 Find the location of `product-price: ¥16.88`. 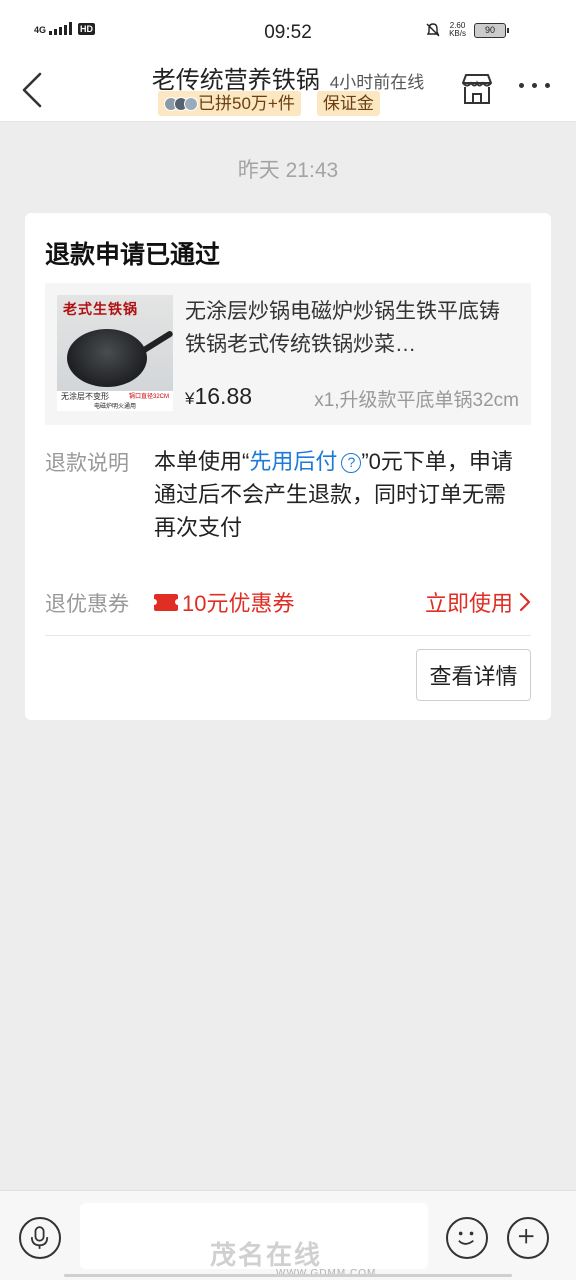

product-price: ¥16.88 is located at coordinates (218, 396).